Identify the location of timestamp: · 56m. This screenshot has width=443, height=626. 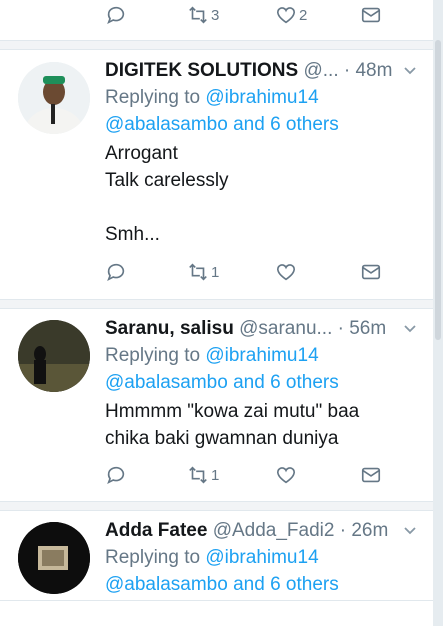
(362, 328).